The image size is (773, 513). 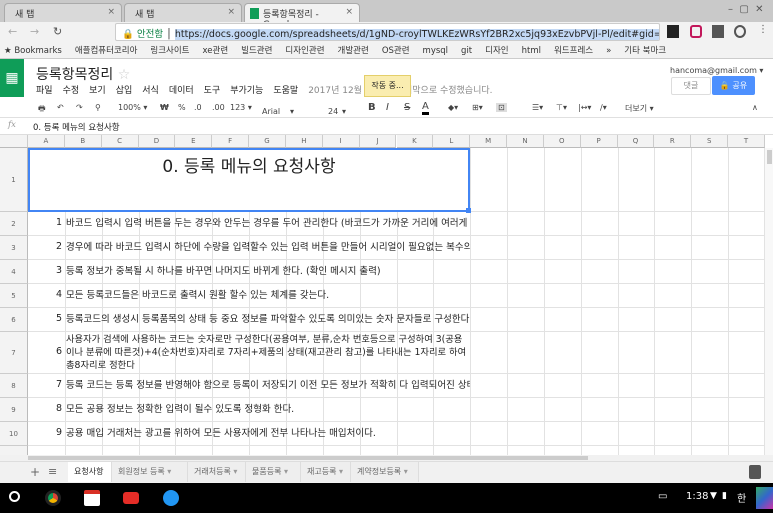 I want to click on add-sheet-button: +, so click(x=35, y=472).